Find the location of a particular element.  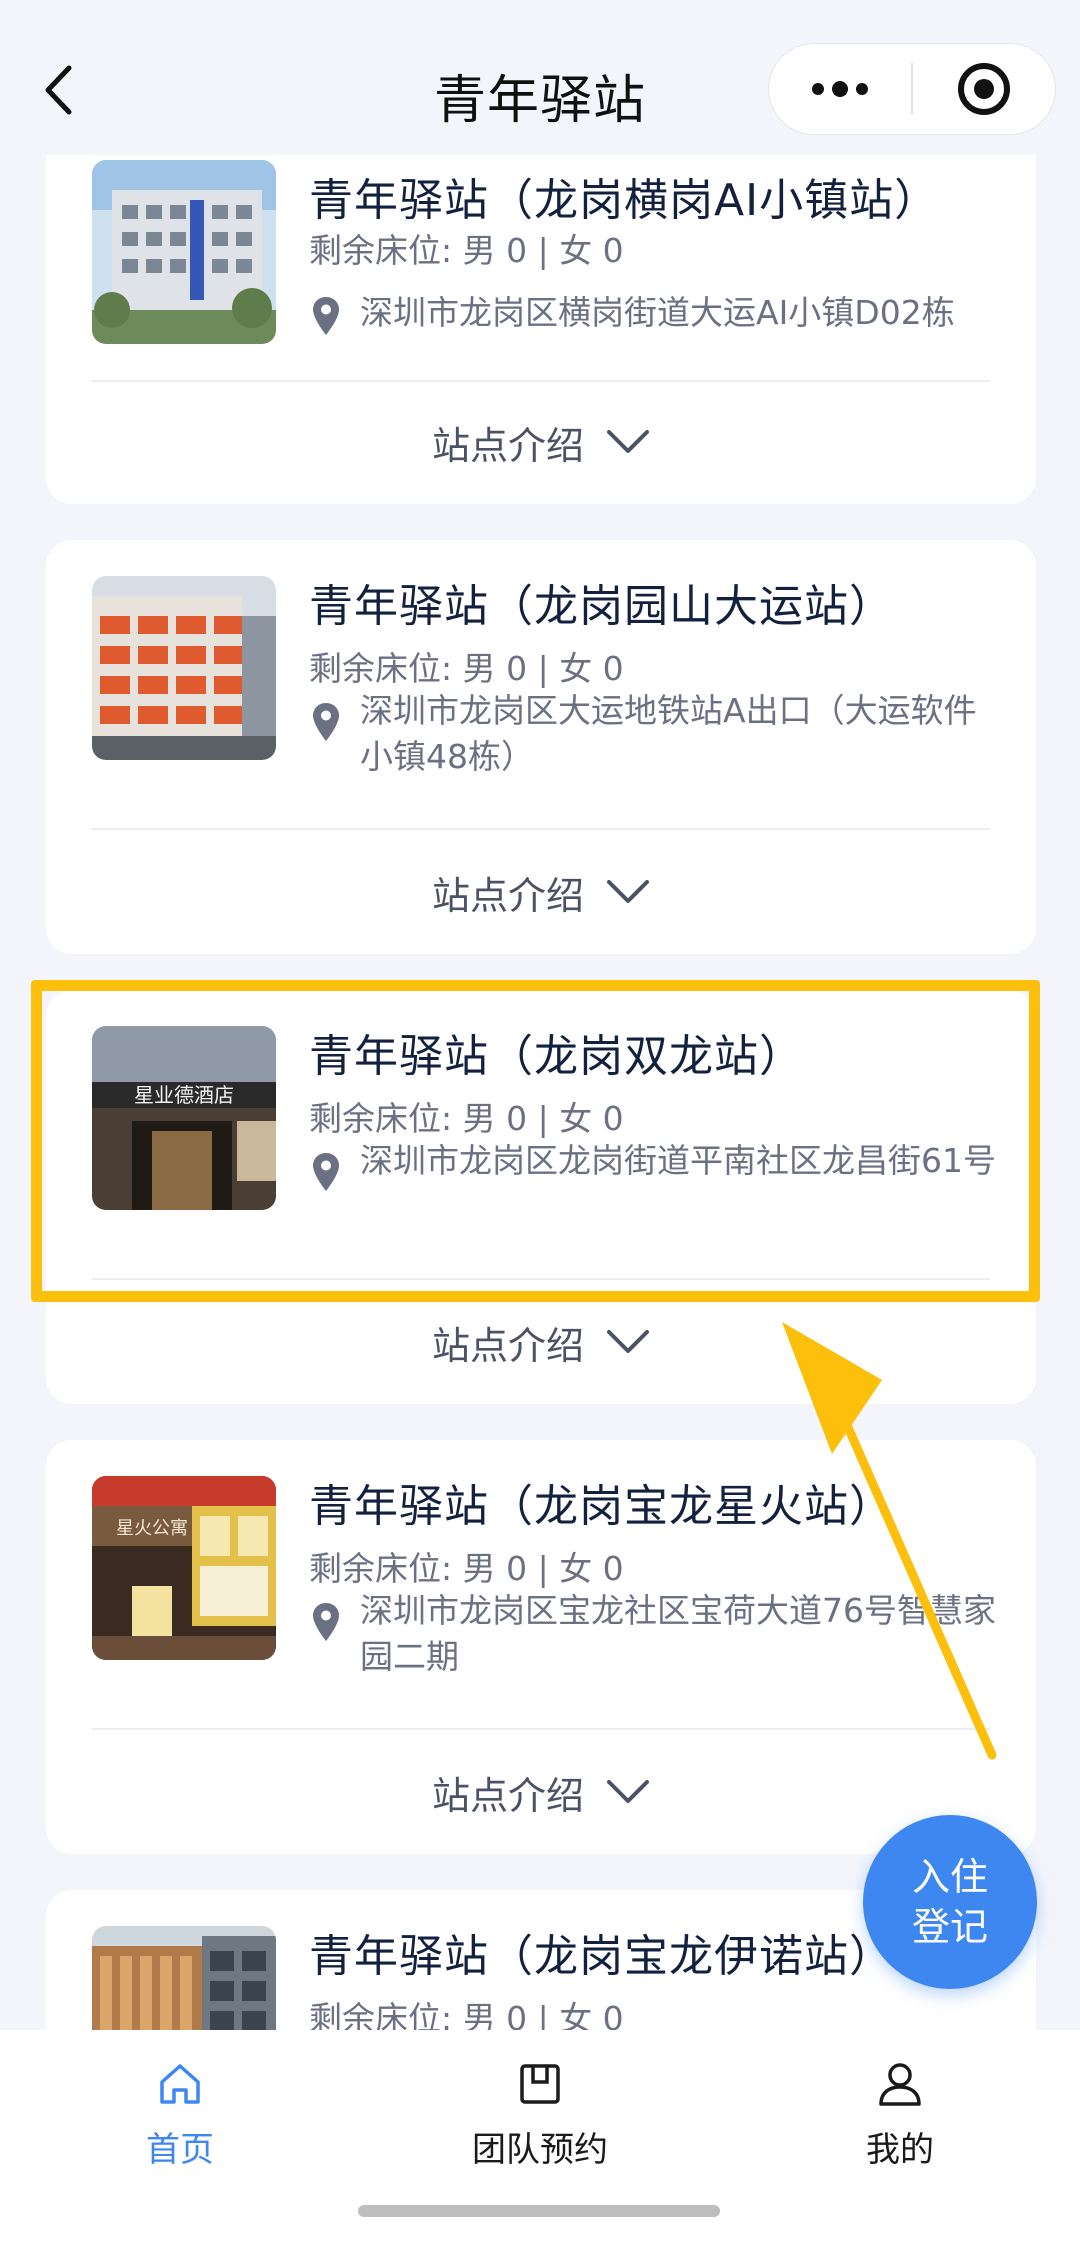

checkin-register-button: 入住 登记 is located at coordinates (950, 1902).